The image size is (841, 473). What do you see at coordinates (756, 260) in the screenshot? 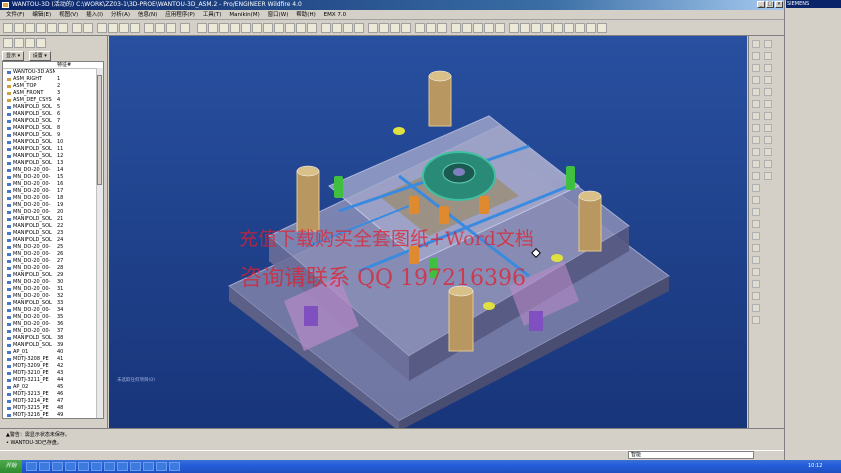
I see `mold-tool-9-icon` at bounding box center [756, 260].